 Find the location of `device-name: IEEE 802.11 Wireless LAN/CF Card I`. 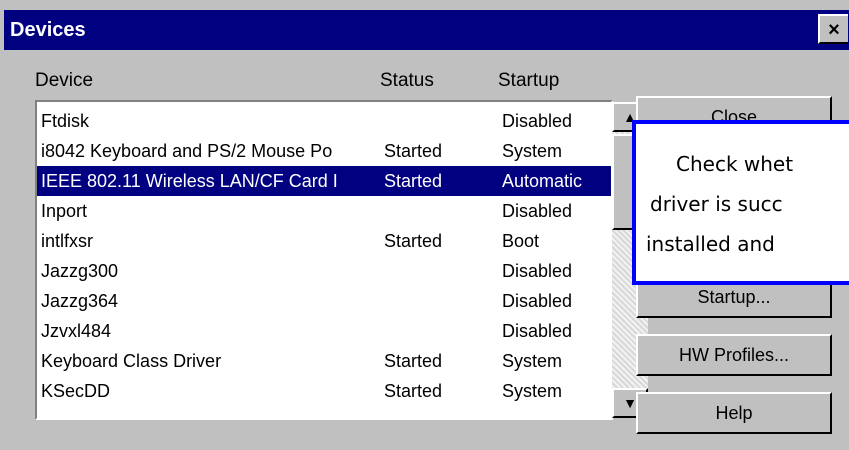

device-name: IEEE 802.11 Wireless LAN/CF Card I is located at coordinates (189, 181).